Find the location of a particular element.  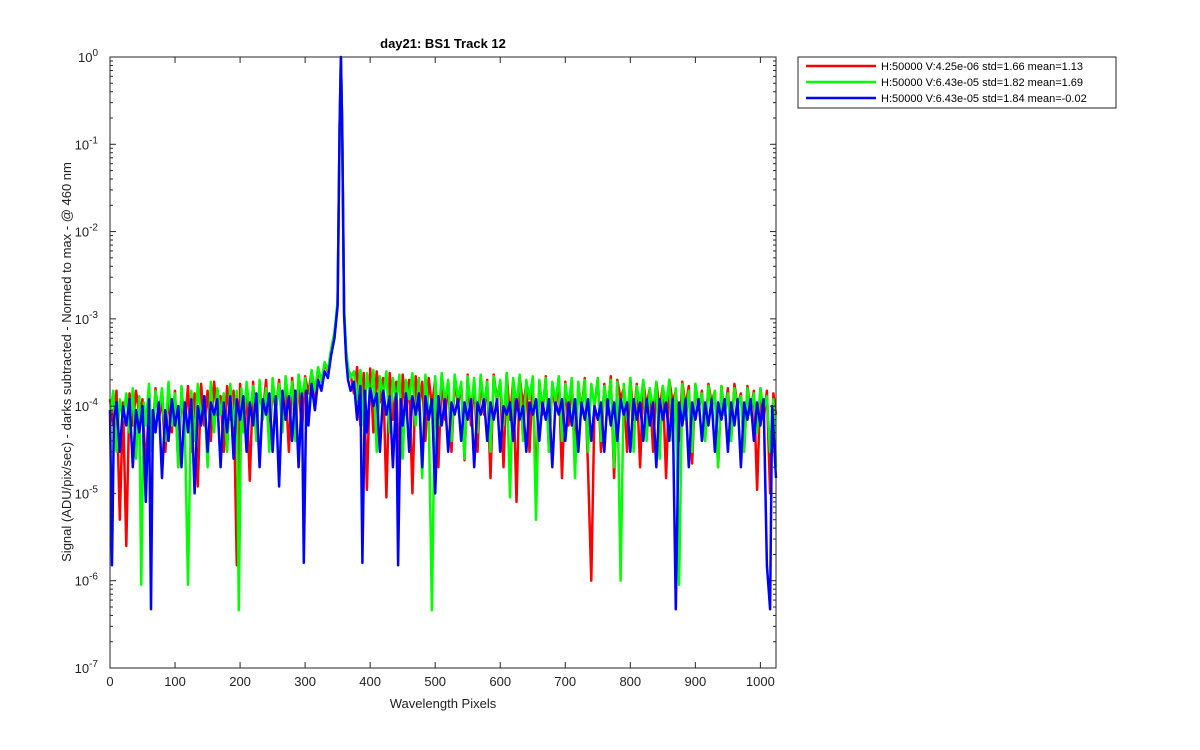

y-tick-label: 100 is located at coordinates (88, 56).